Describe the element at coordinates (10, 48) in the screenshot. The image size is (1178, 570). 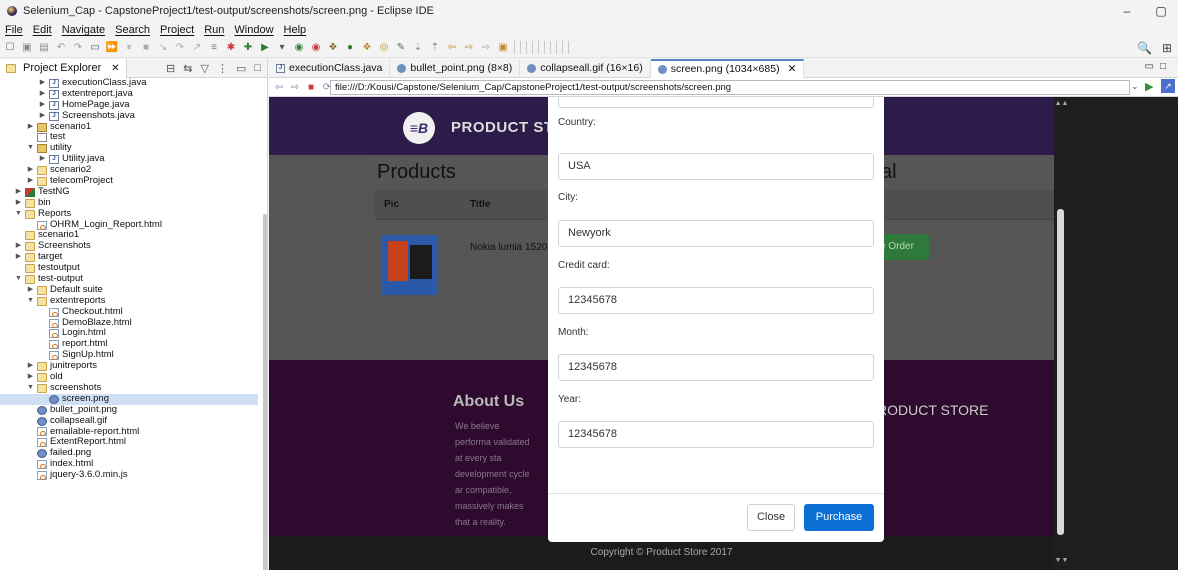
I see `new-icon: ☐` at that location.